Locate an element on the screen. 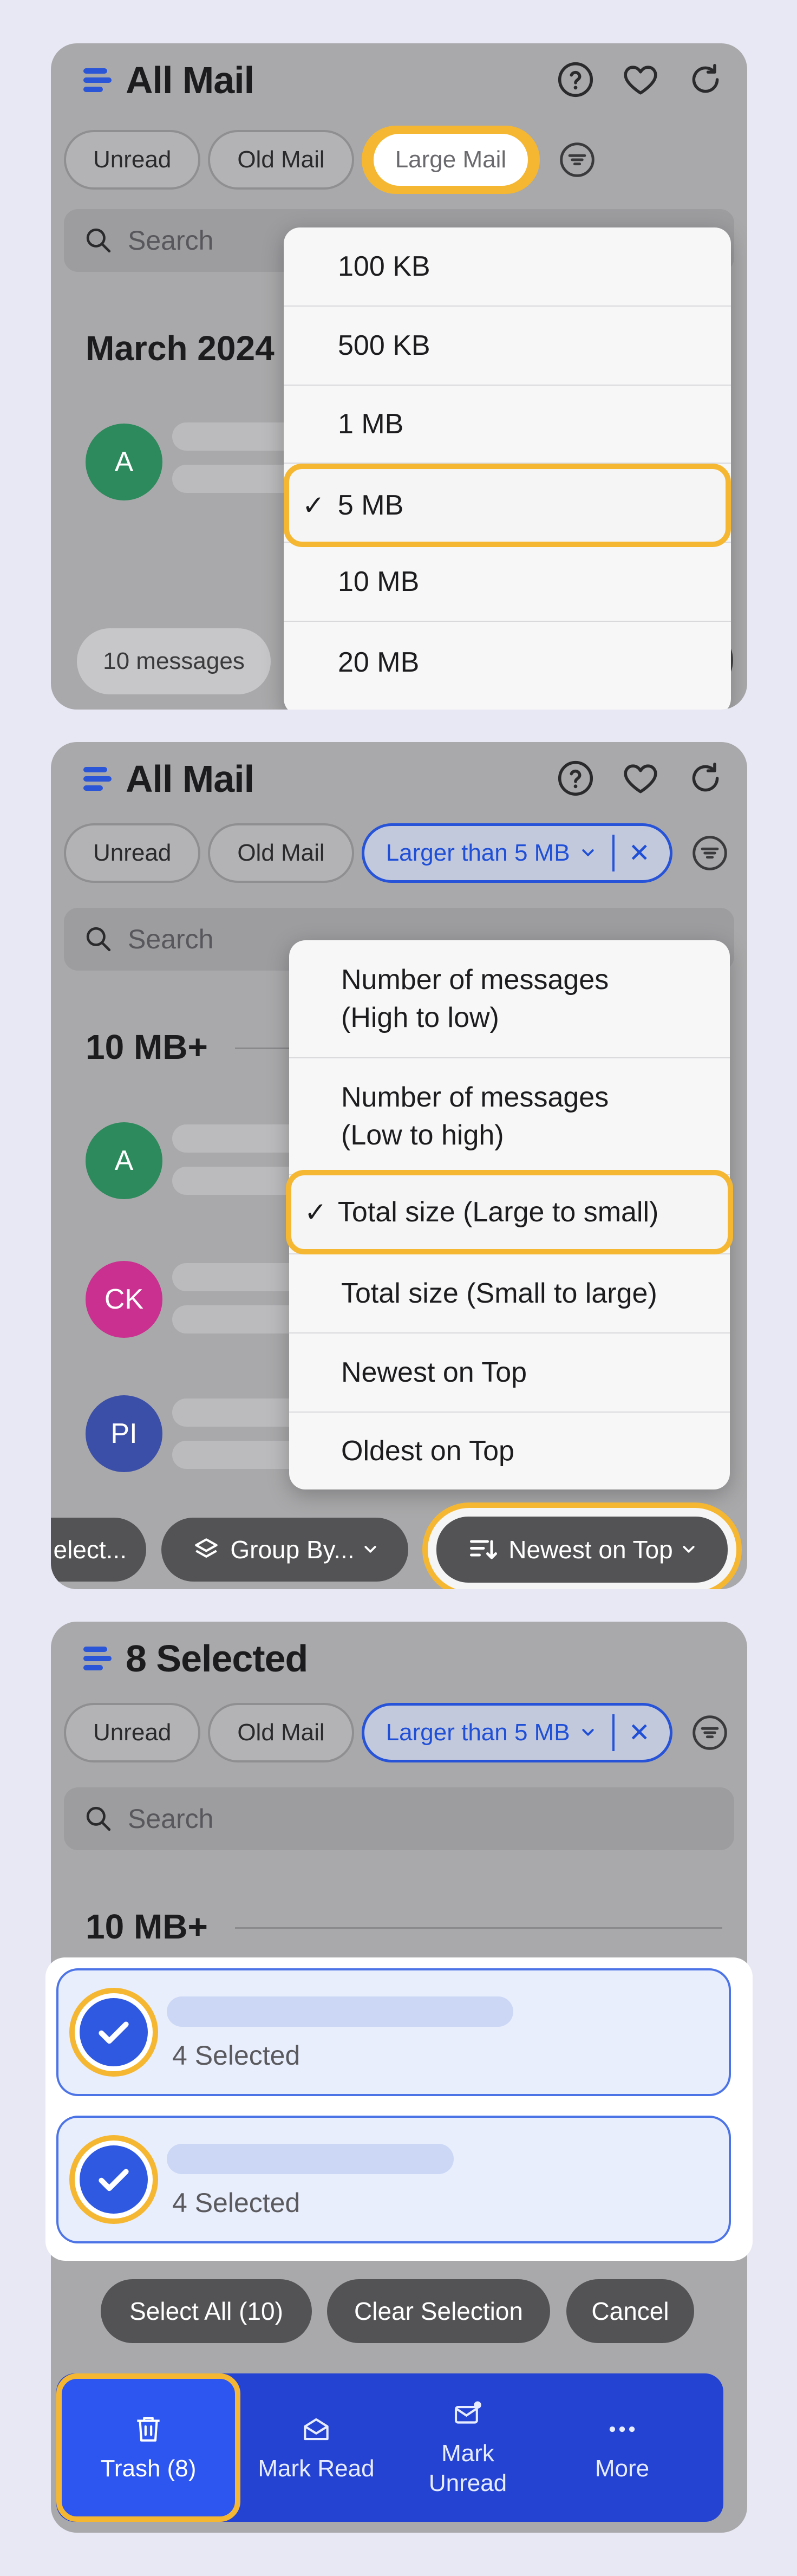  trash-label: Trash (8) is located at coordinates (148, 2468).